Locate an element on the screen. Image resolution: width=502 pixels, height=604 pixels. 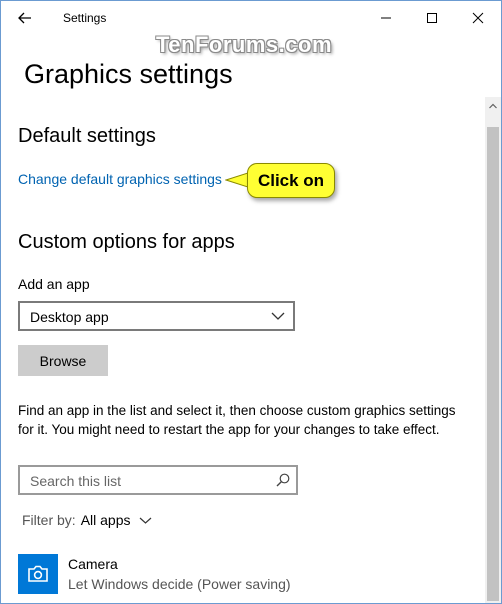
chevron-up-icon is located at coordinates (493, 106).